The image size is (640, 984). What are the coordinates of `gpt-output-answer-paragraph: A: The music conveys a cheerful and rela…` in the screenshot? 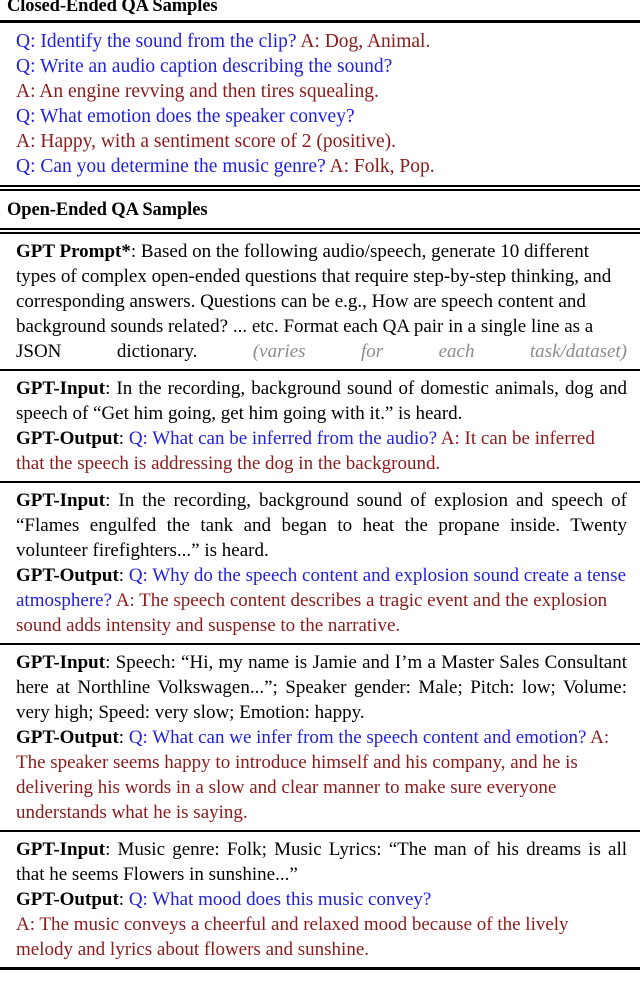 It's located at (321, 937).